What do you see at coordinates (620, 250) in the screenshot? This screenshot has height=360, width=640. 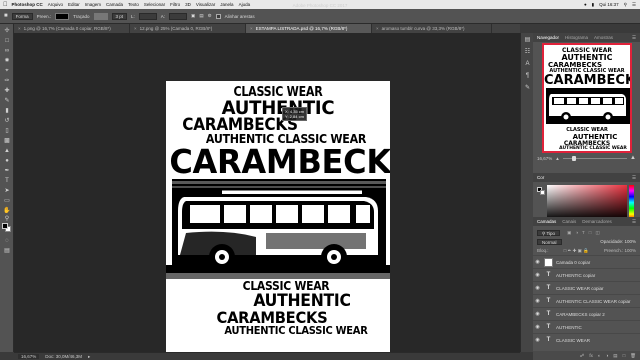 I see `fill-field: Preench.: 100%` at bounding box center [620, 250].